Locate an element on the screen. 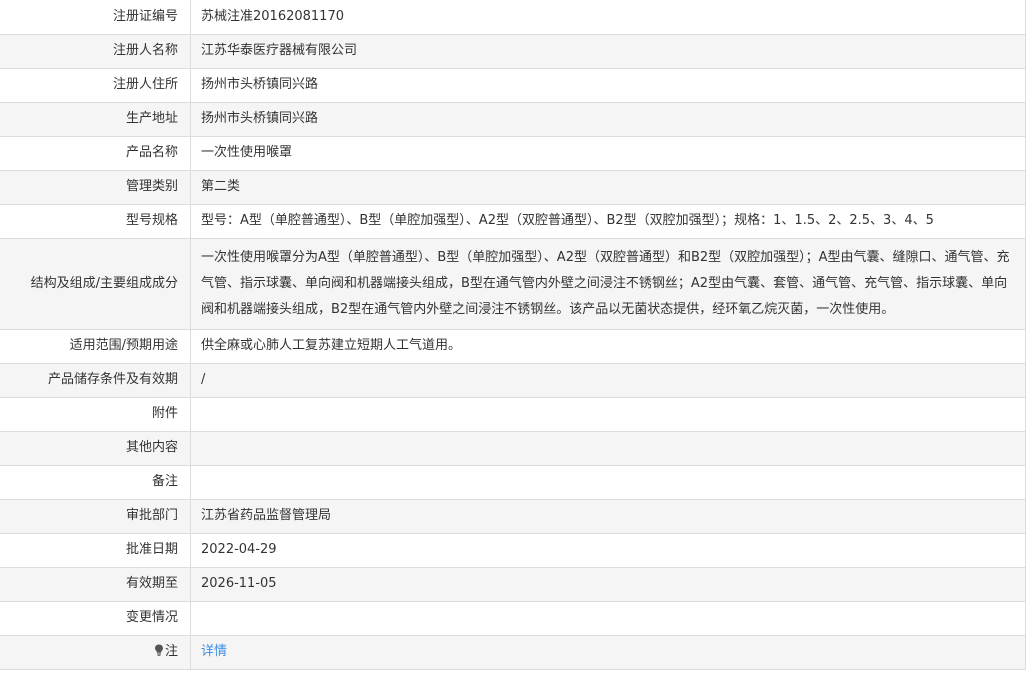  field-label: 型号规格 is located at coordinates (95, 221).